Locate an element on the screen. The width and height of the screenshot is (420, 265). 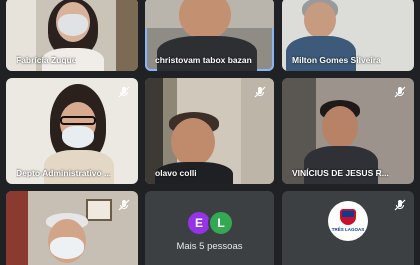
participant-name: olavo colli is located at coordinates (176, 173).